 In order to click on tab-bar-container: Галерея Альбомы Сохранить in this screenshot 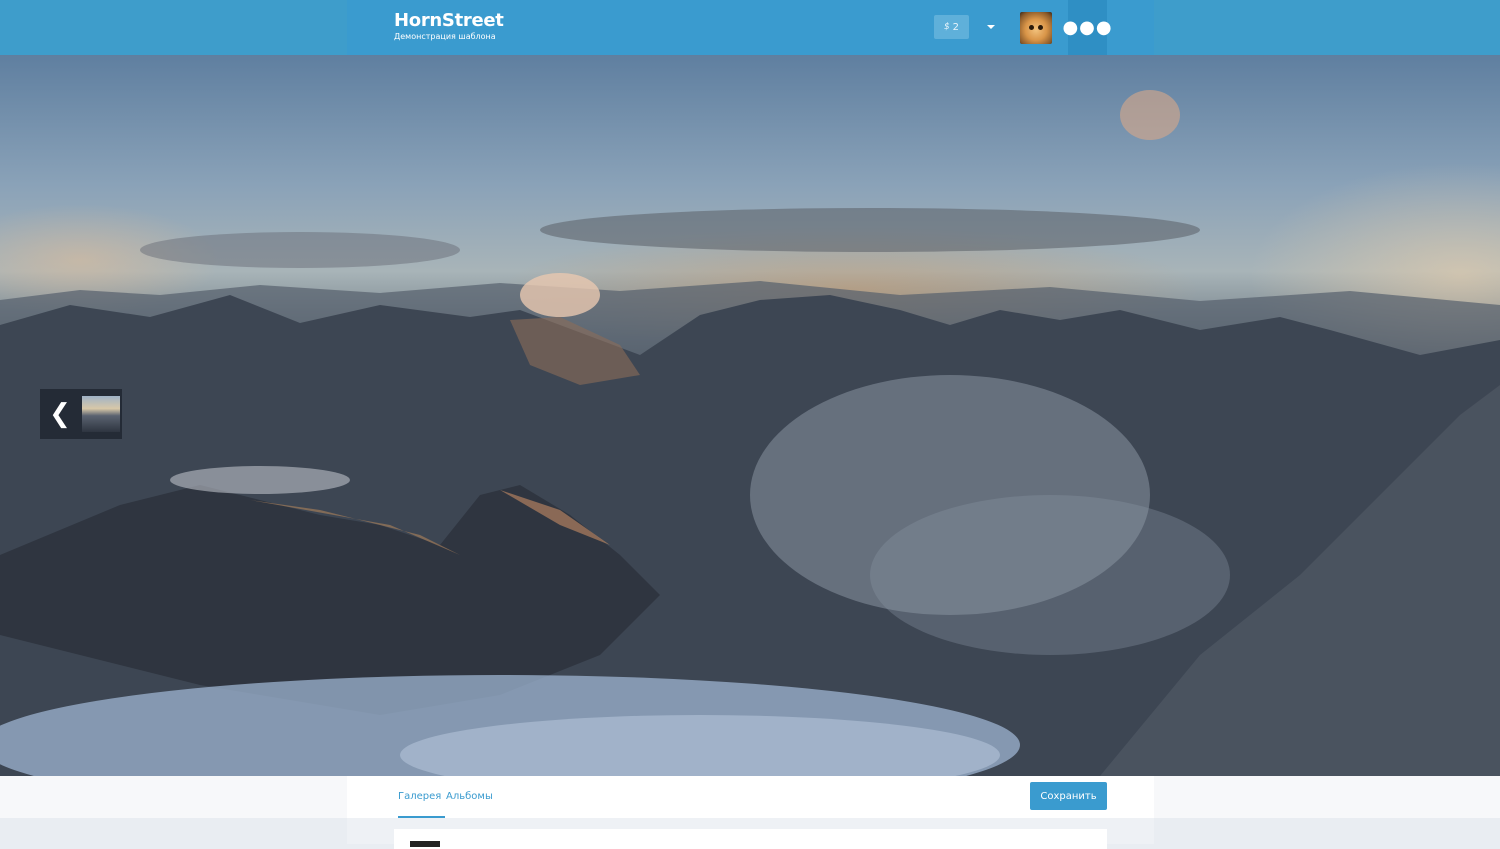, I will do `click(750, 797)`.